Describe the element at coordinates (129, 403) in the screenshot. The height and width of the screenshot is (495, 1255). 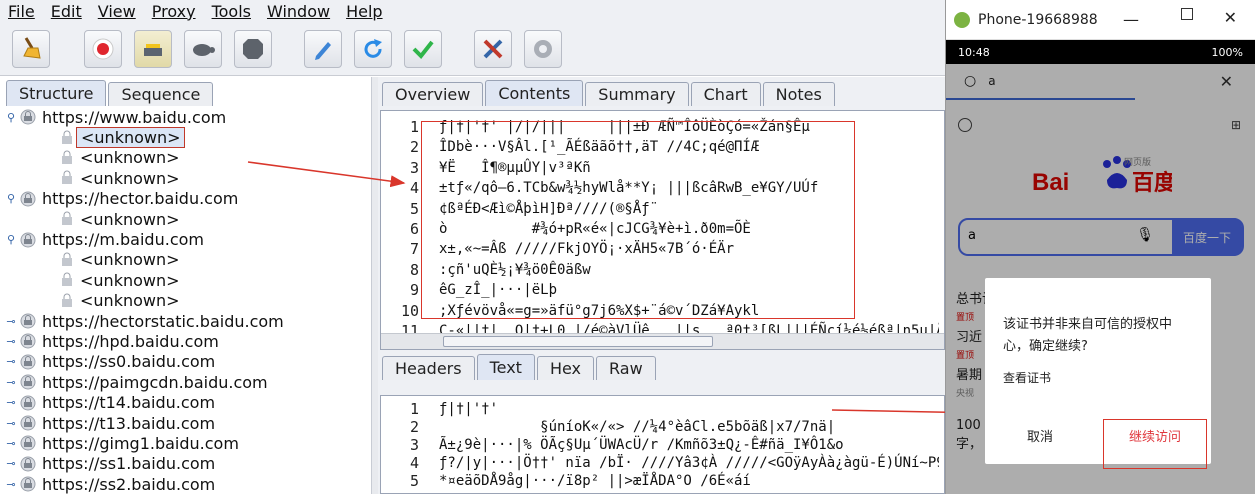
I see `host-label: https://t14.baidu.com` at that location.